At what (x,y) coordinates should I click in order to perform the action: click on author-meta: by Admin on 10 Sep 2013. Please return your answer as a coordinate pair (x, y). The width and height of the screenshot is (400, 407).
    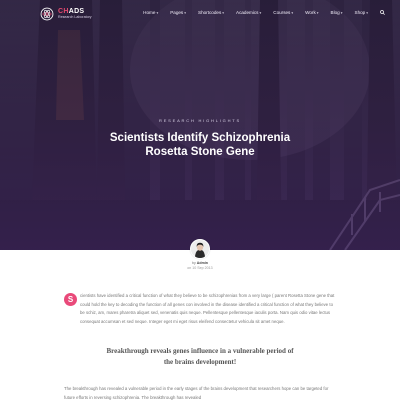
    Looking at the image, I should click on (200, 254).